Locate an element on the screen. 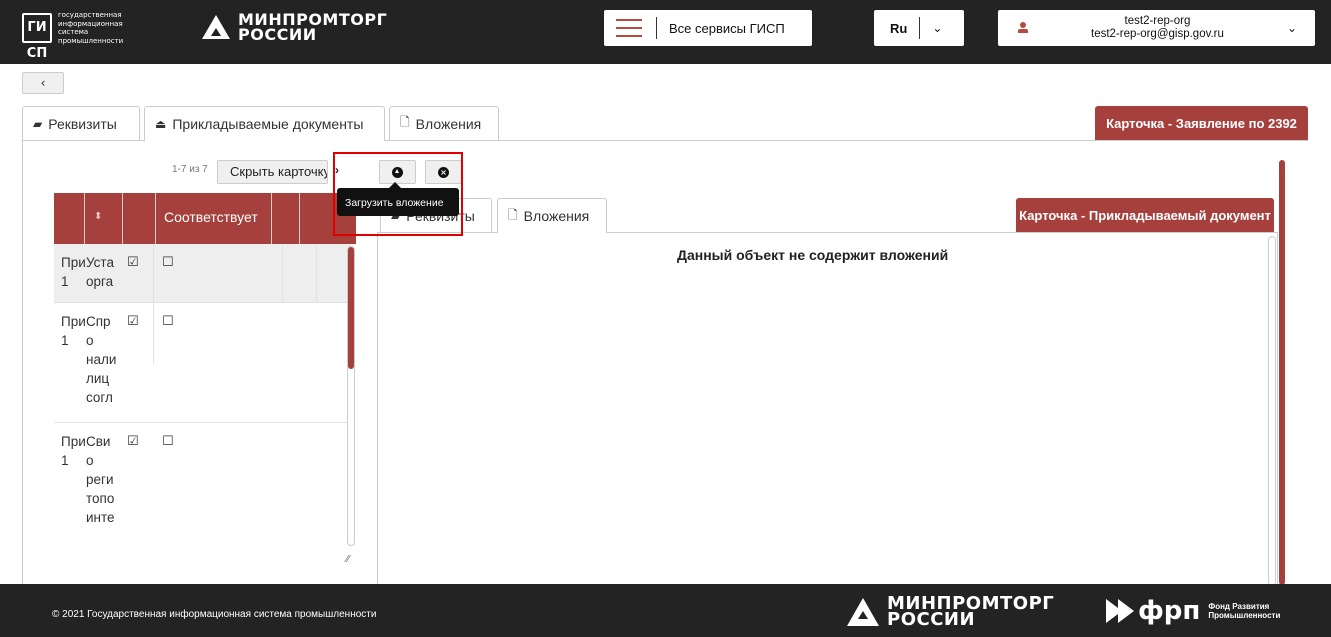  tab-requisites: ▰ Реквизиты is located at coordinates (81, 123).